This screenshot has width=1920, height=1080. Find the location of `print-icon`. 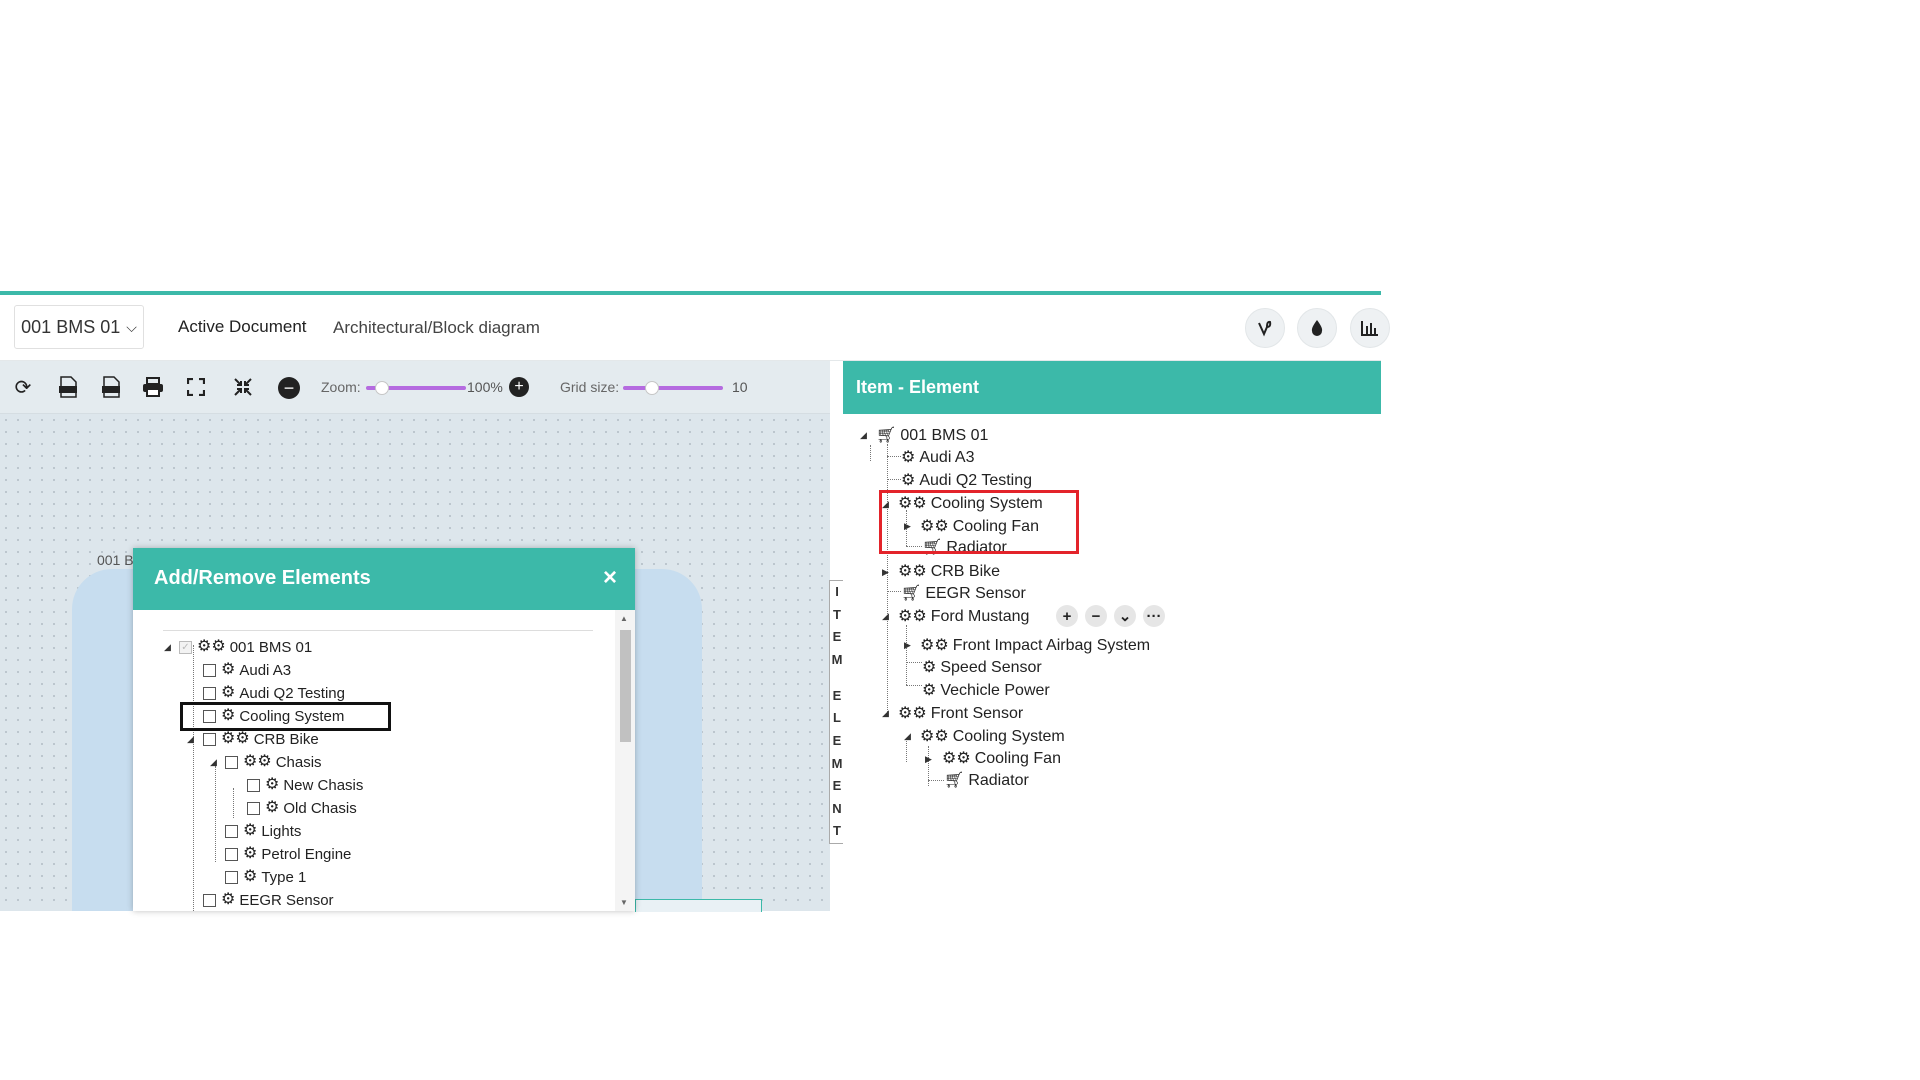

print-icon is located at coordinates (153, 387).